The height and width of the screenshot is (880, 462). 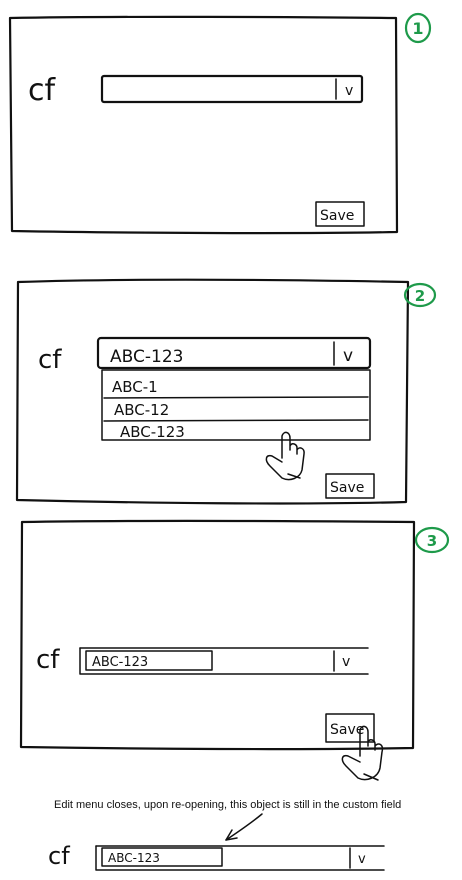 What do you see at coordinates (50, 360) in the screenshot?
I see `step-2-field-label: cf` at bounding box center [50, 360].